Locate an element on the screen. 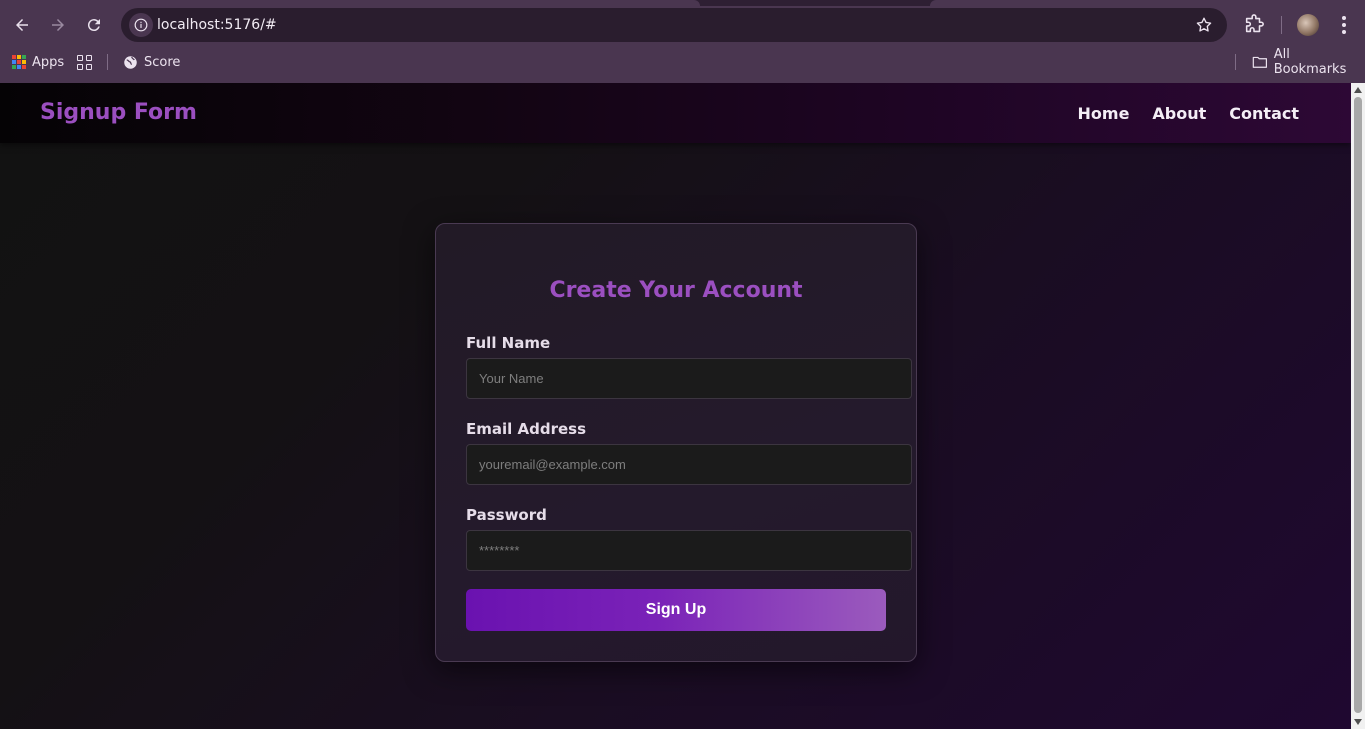  back-button is located at coordinates (22, 25).